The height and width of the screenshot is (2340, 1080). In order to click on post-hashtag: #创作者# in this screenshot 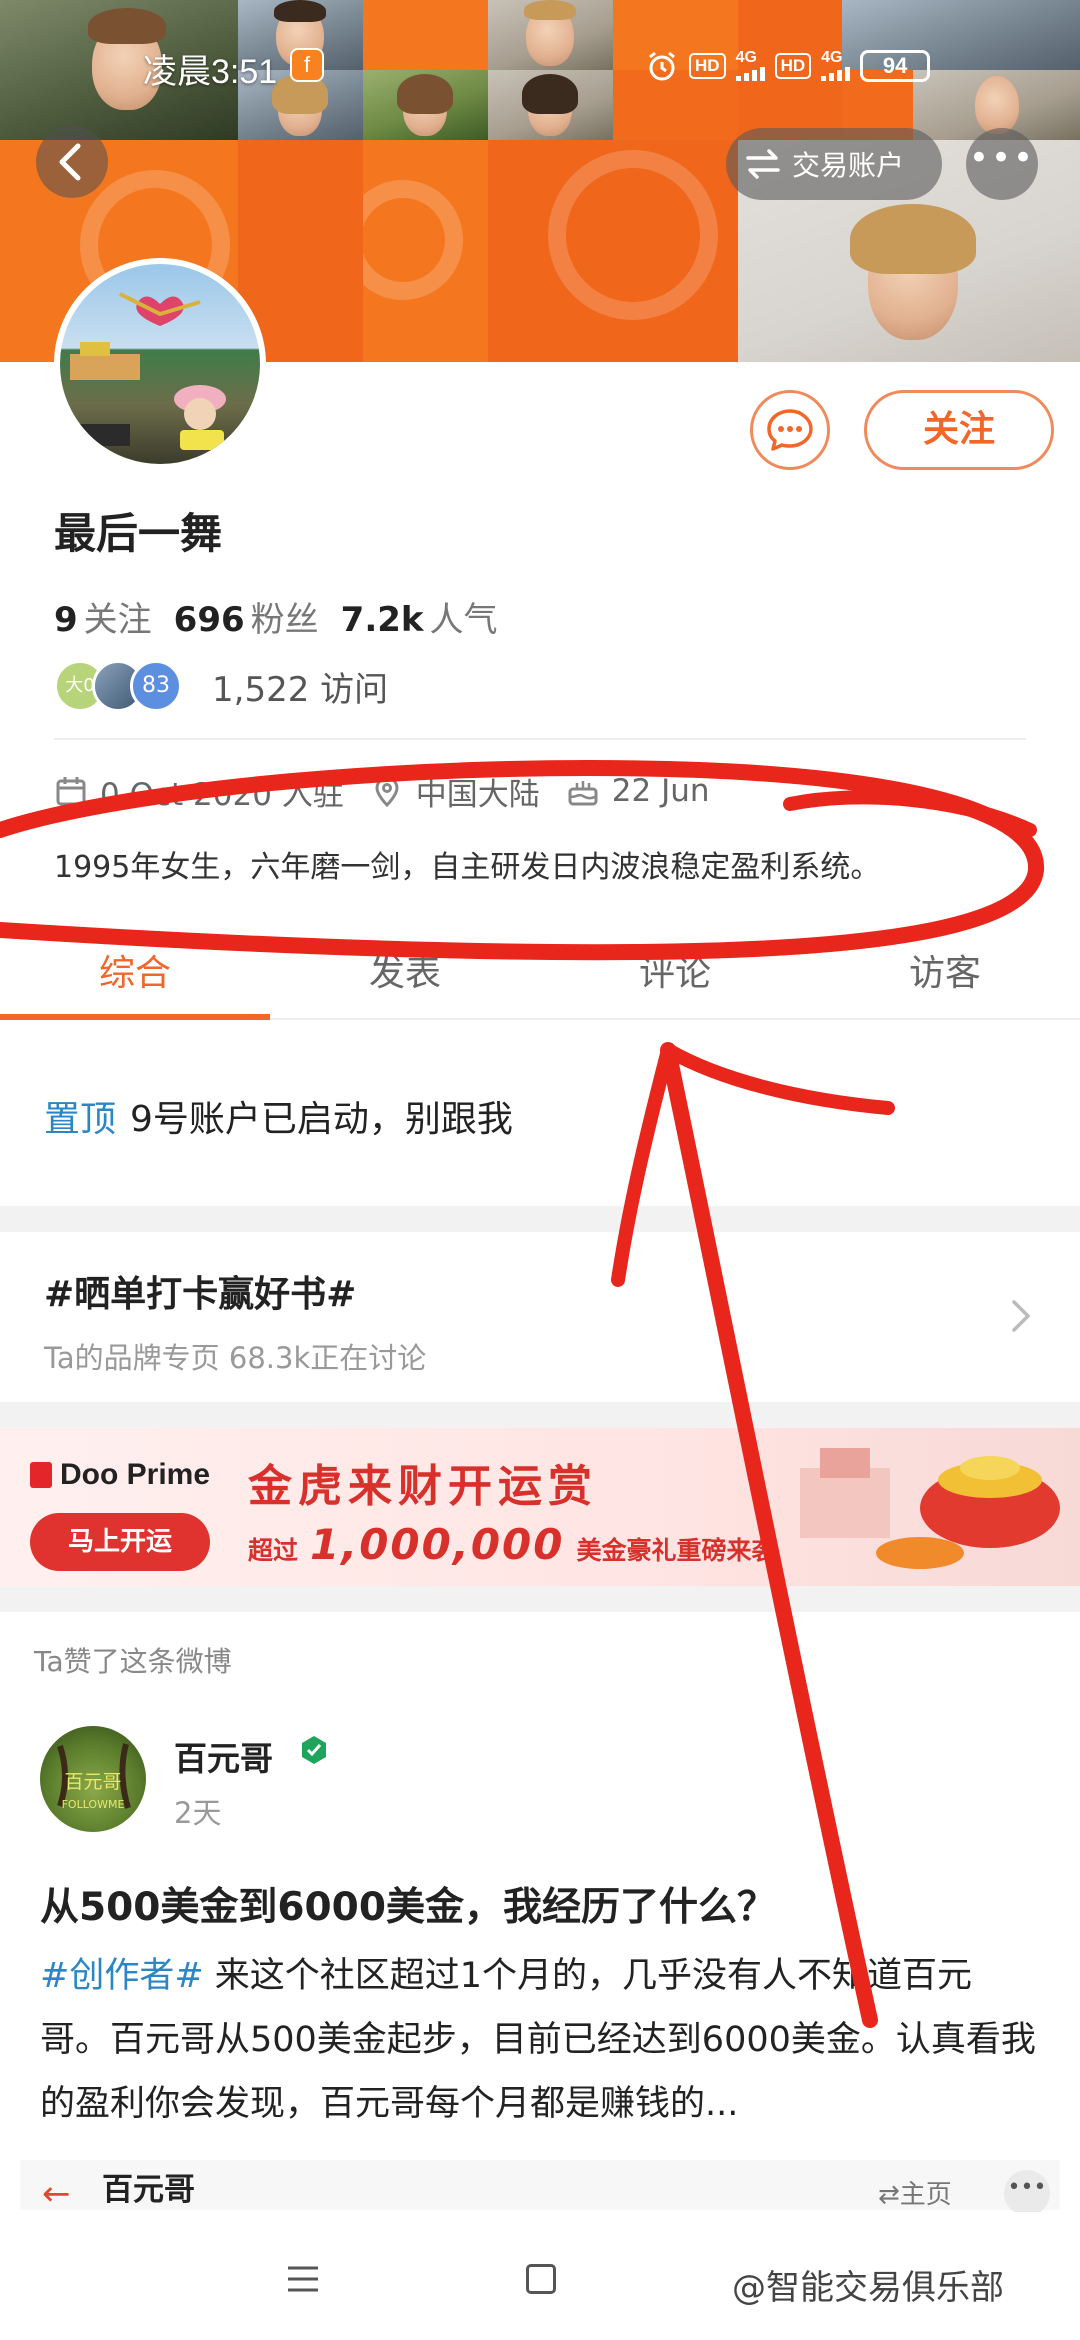, I will do `click(122, 1976)`.